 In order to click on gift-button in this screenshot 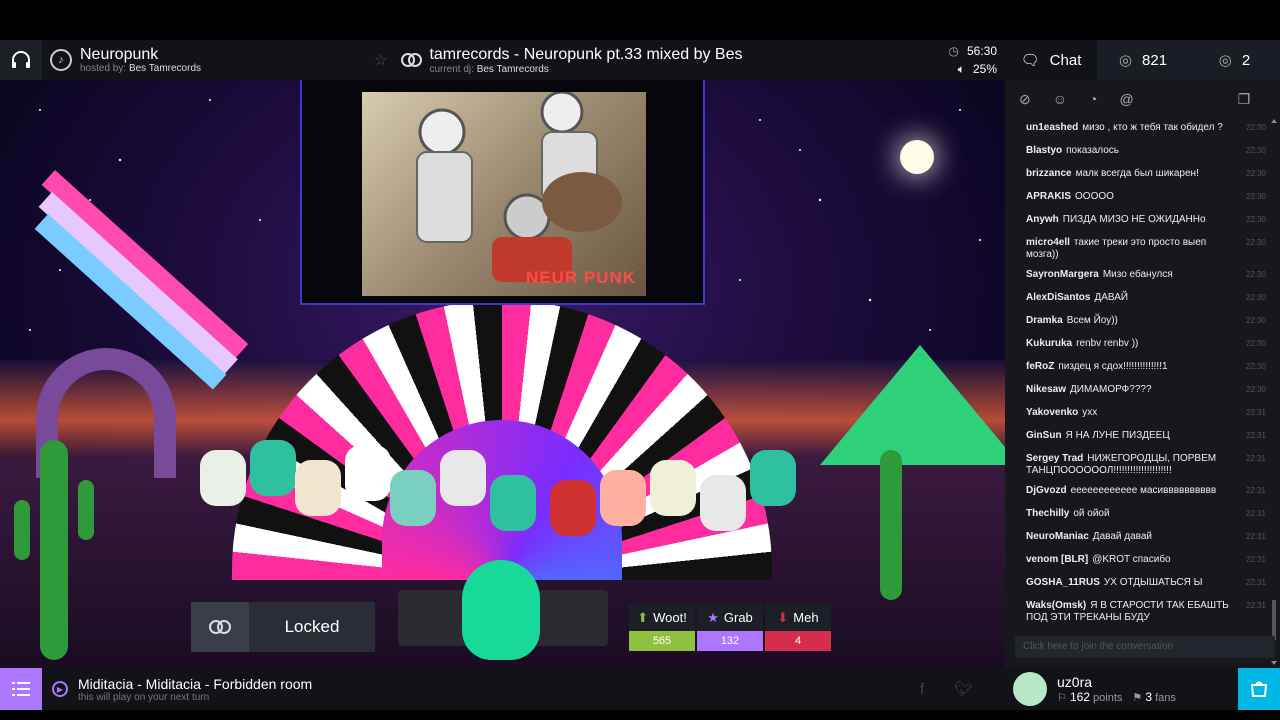, I will do `click(1259, 689)`.